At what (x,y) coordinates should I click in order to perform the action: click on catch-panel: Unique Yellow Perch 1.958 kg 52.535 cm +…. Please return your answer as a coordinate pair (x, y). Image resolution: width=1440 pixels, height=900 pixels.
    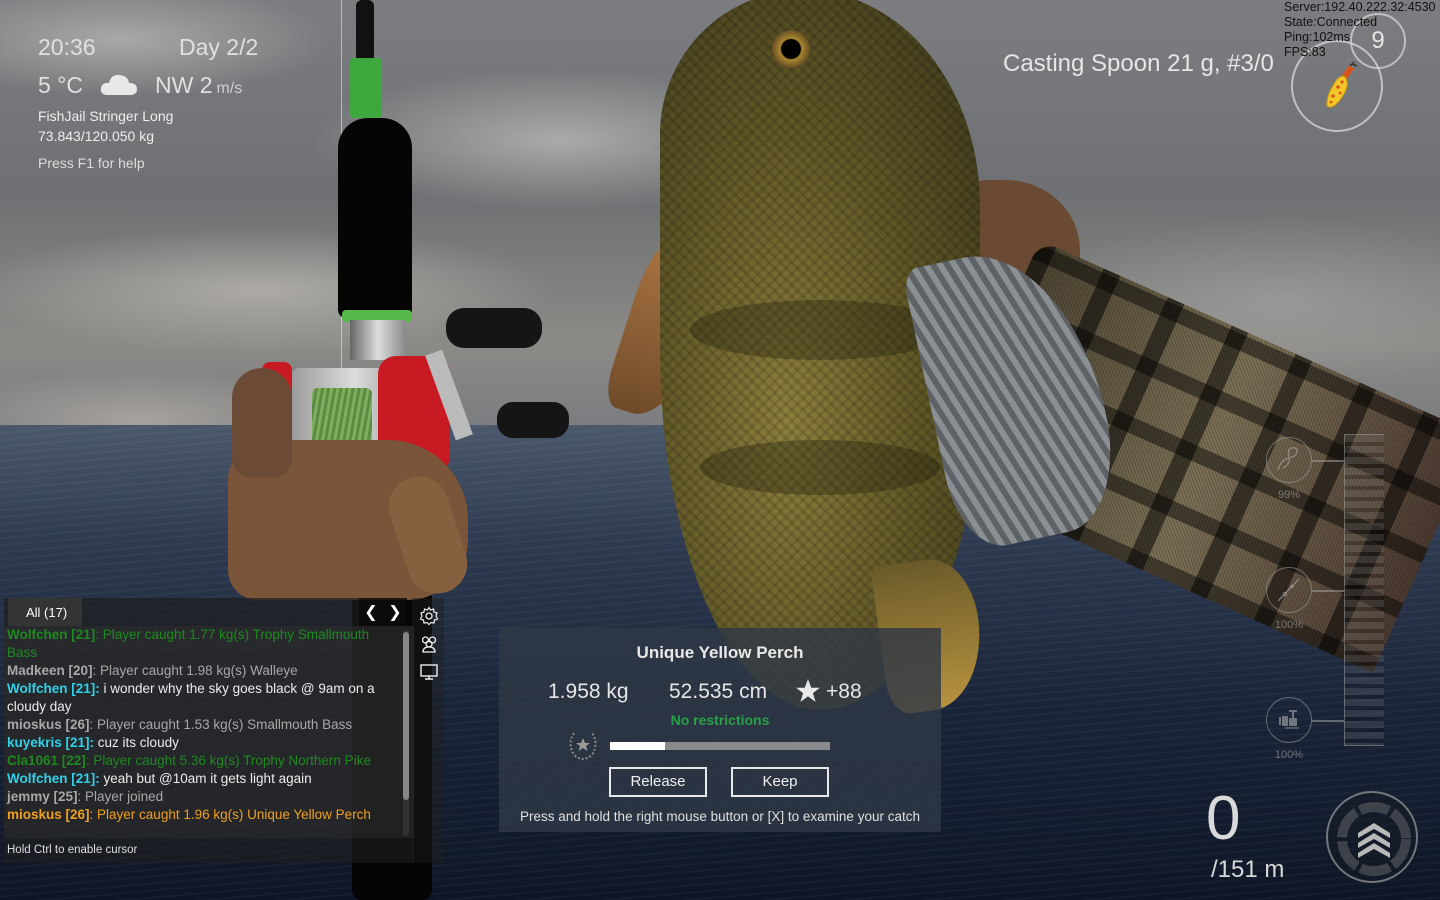
    Looking at the image, I should click on (720, 730).